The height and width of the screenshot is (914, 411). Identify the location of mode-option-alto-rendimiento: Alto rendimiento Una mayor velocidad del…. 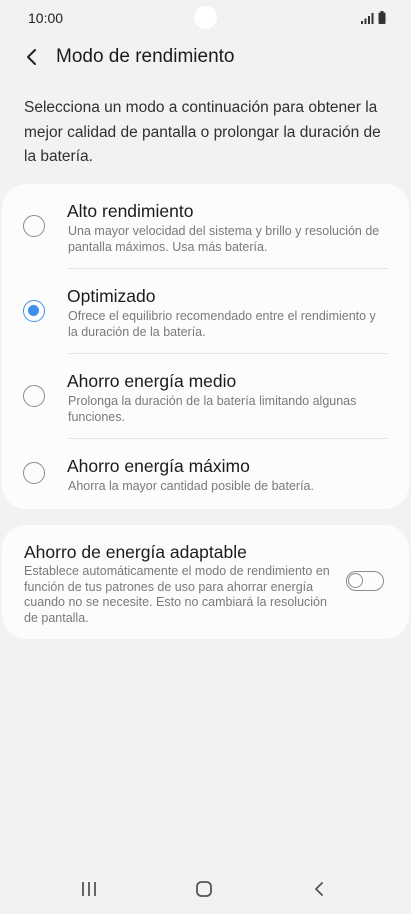
(205, 226).